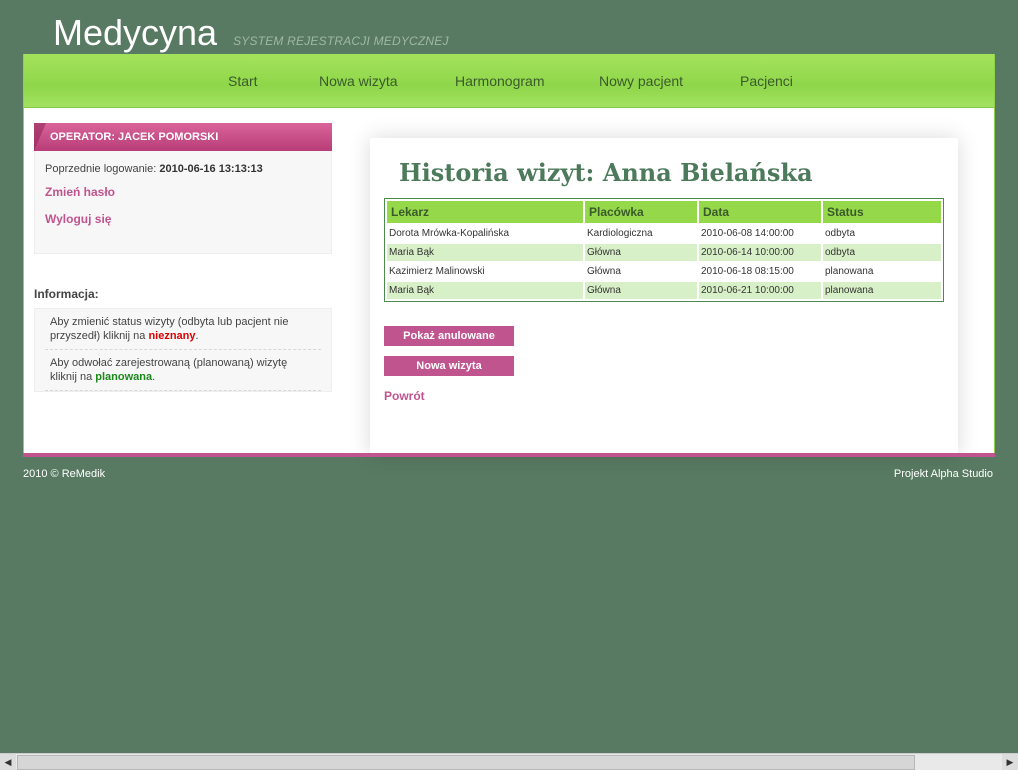  Describe the element at coordinates (101, 169) in the screenshot. I see `last-login-label: Poprzednie logowanie:` at that location.